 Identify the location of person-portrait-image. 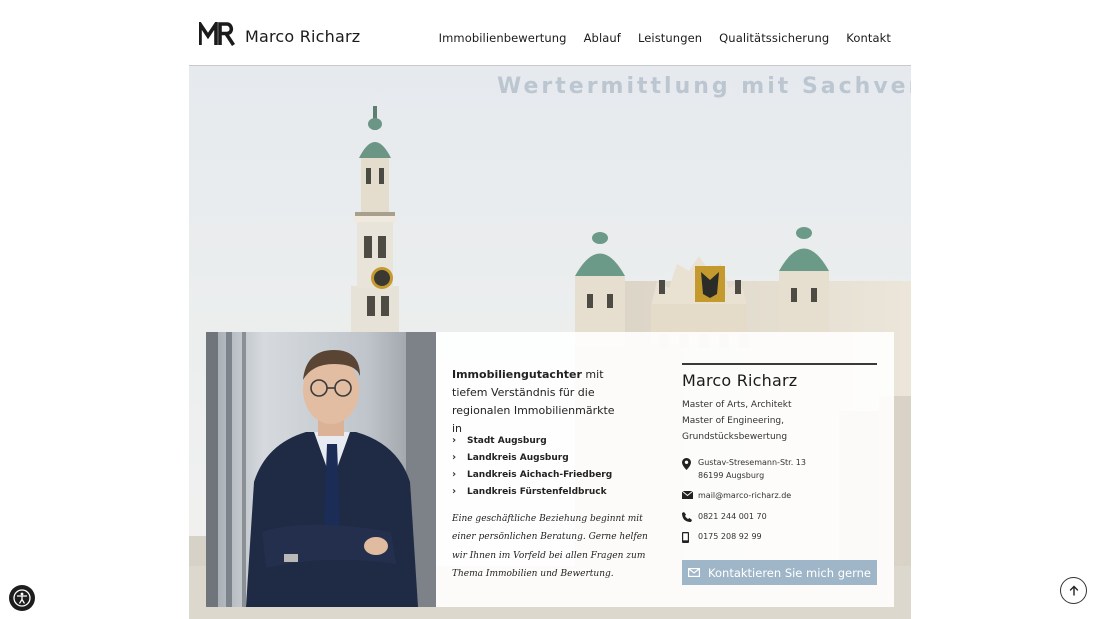
(321, 469).